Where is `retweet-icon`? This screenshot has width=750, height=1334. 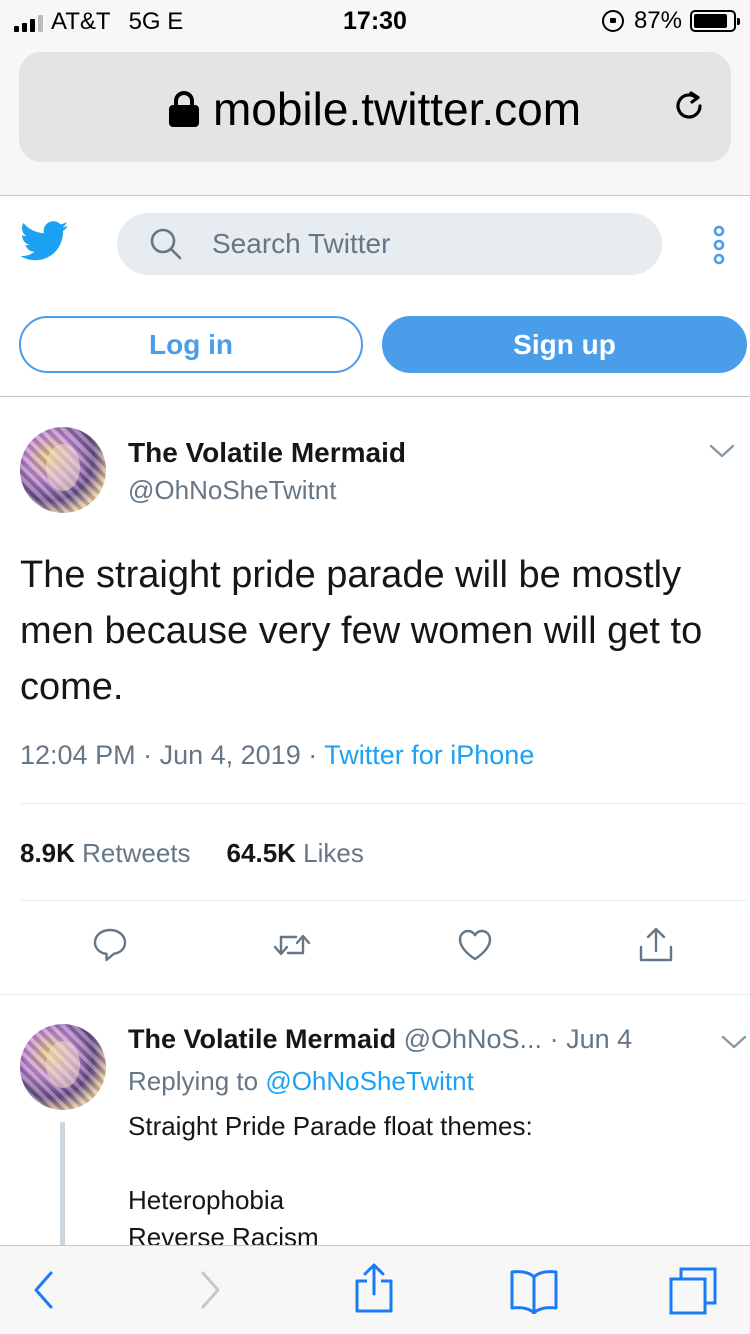
retweet-icon is located at coordinates (292, 945).